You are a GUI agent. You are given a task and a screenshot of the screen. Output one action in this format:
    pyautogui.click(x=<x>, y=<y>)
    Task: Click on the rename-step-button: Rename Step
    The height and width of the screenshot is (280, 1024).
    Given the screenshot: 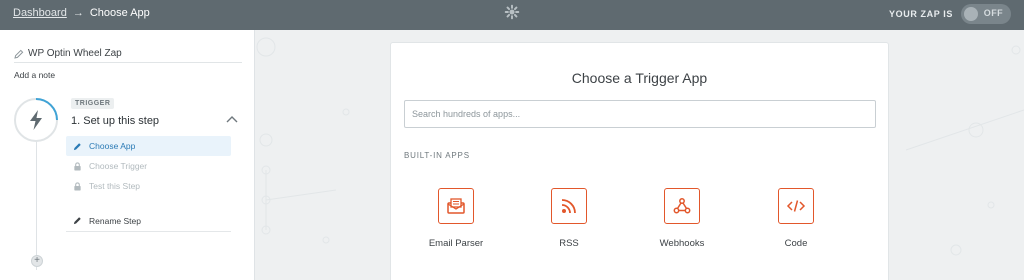 What is the action you would take?
    pyautogui.click(x=148, y=221)
    